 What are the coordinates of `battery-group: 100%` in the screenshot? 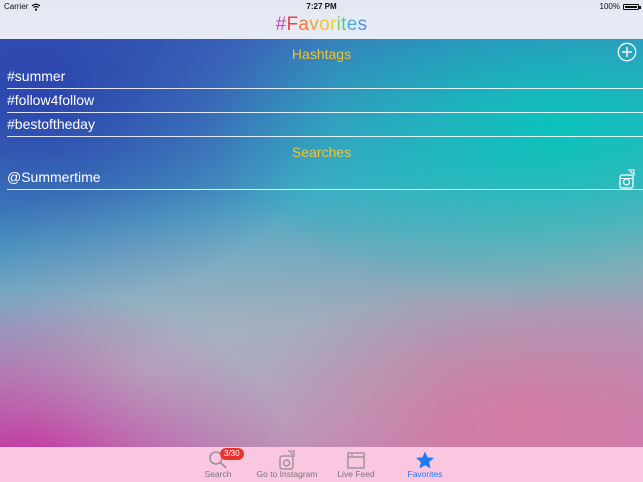 It's located at (620, 6).